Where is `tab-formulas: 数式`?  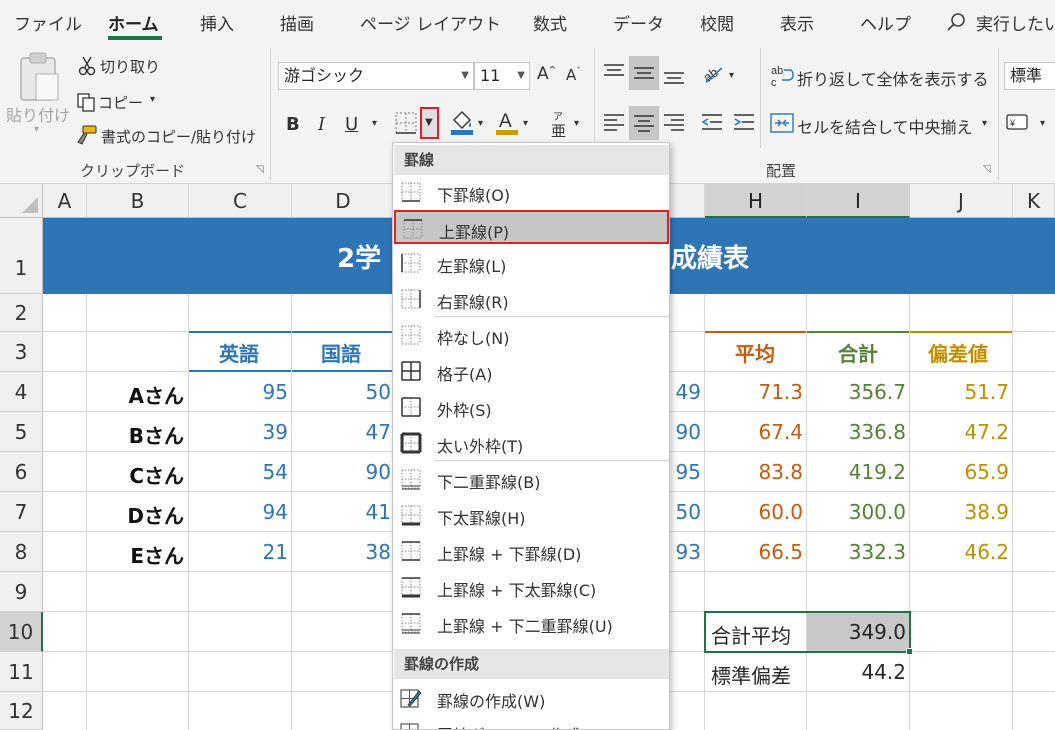 tab-formulas: 数式 is located at coordinates (550, 22).